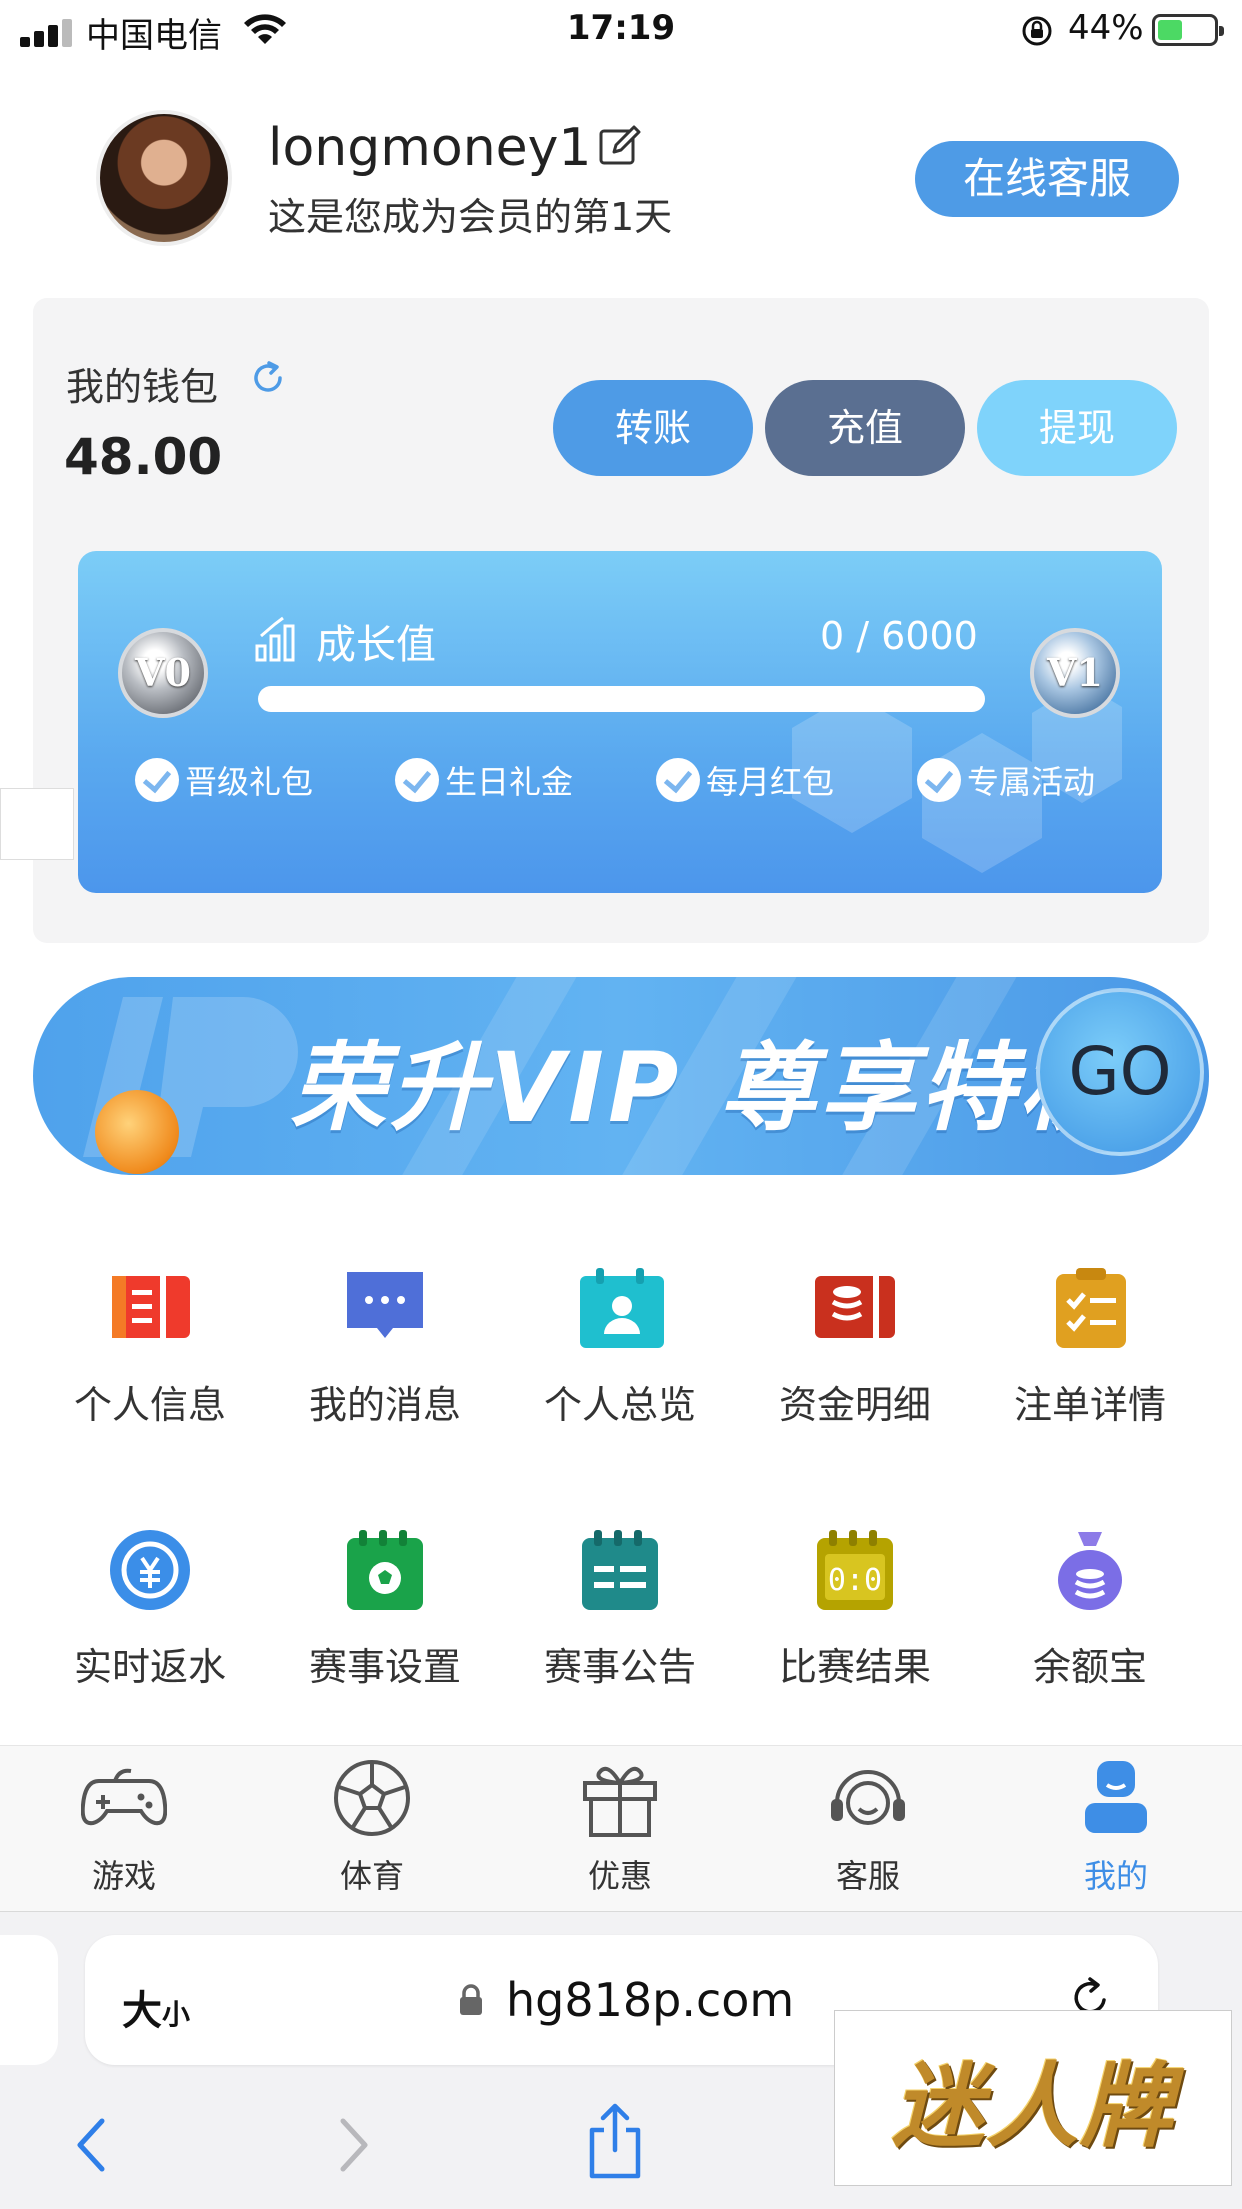 This screenshot has height=2209, width=1242. Describe the element at coordinates (376, 645) in the screenshot. I see `growth-label: 成长值` at that location.